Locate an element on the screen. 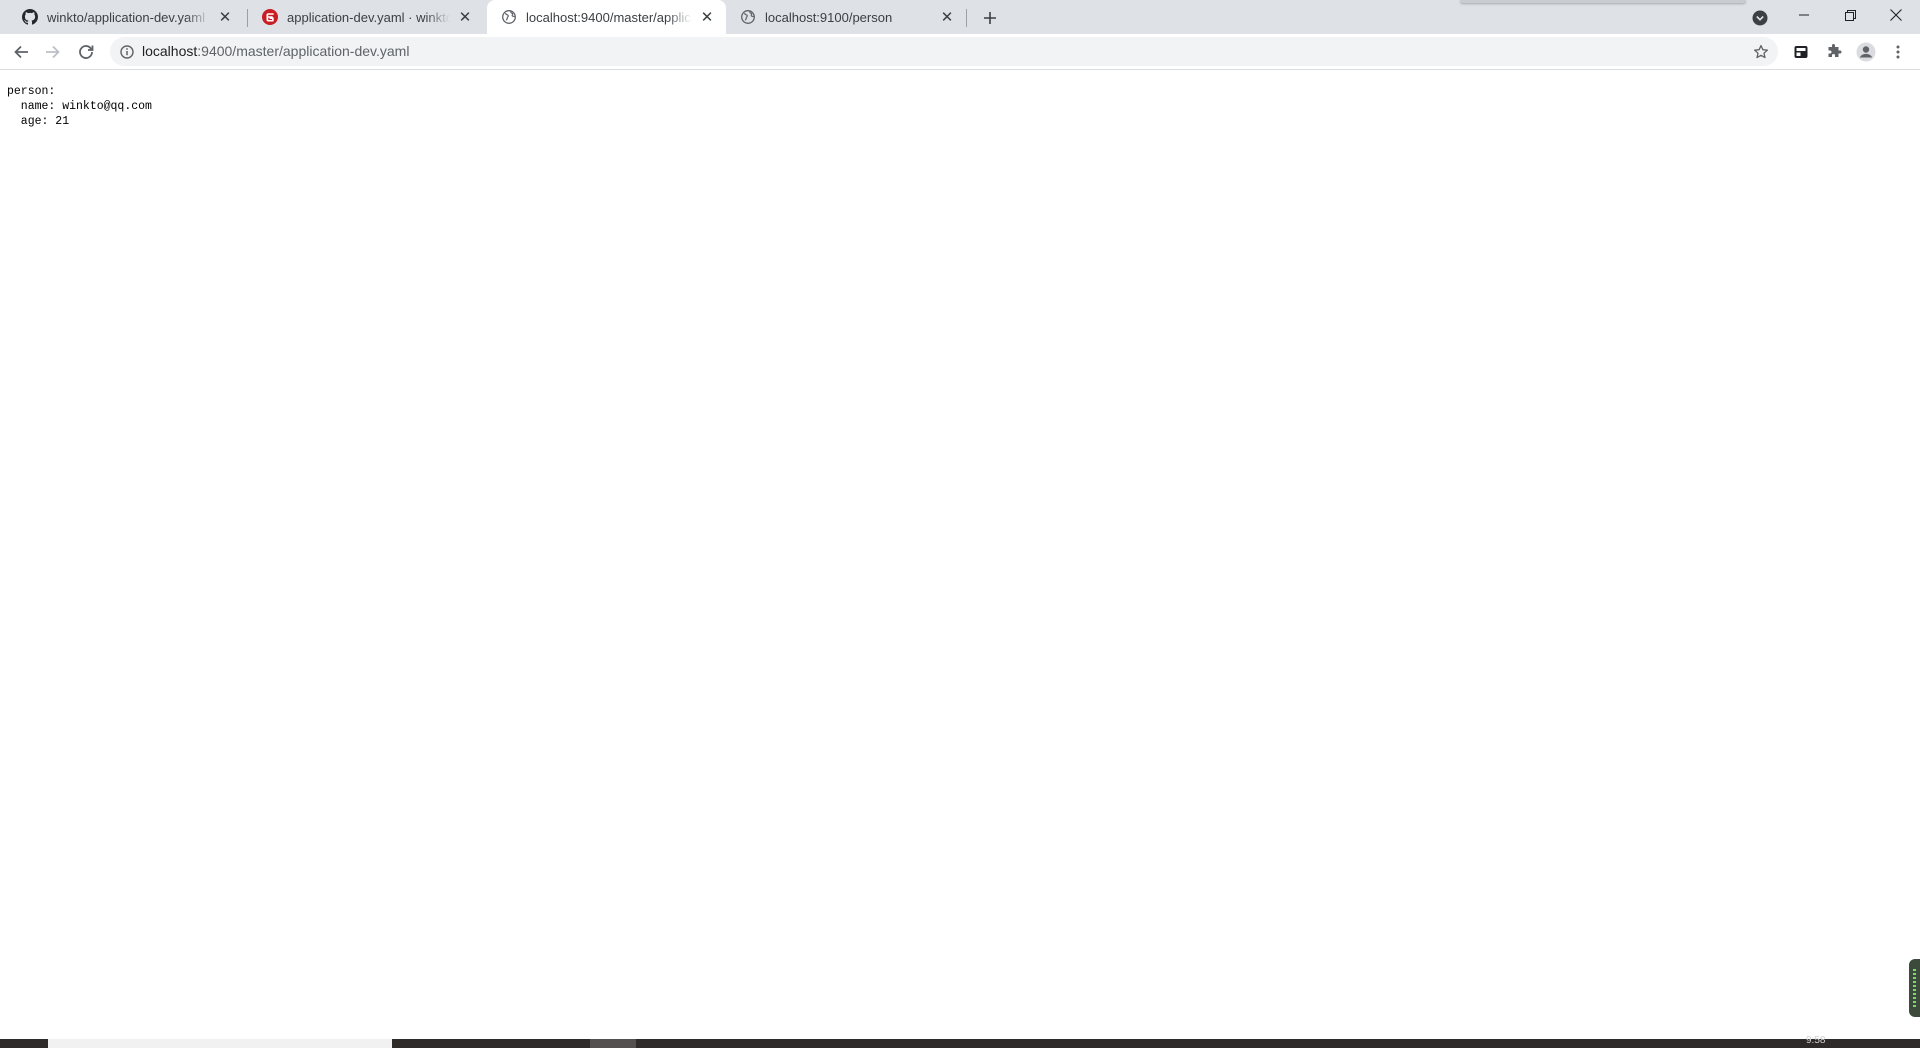 This screenshot has width=1920, height=1048. taskbar-app is located at coordinates (613, 1043).